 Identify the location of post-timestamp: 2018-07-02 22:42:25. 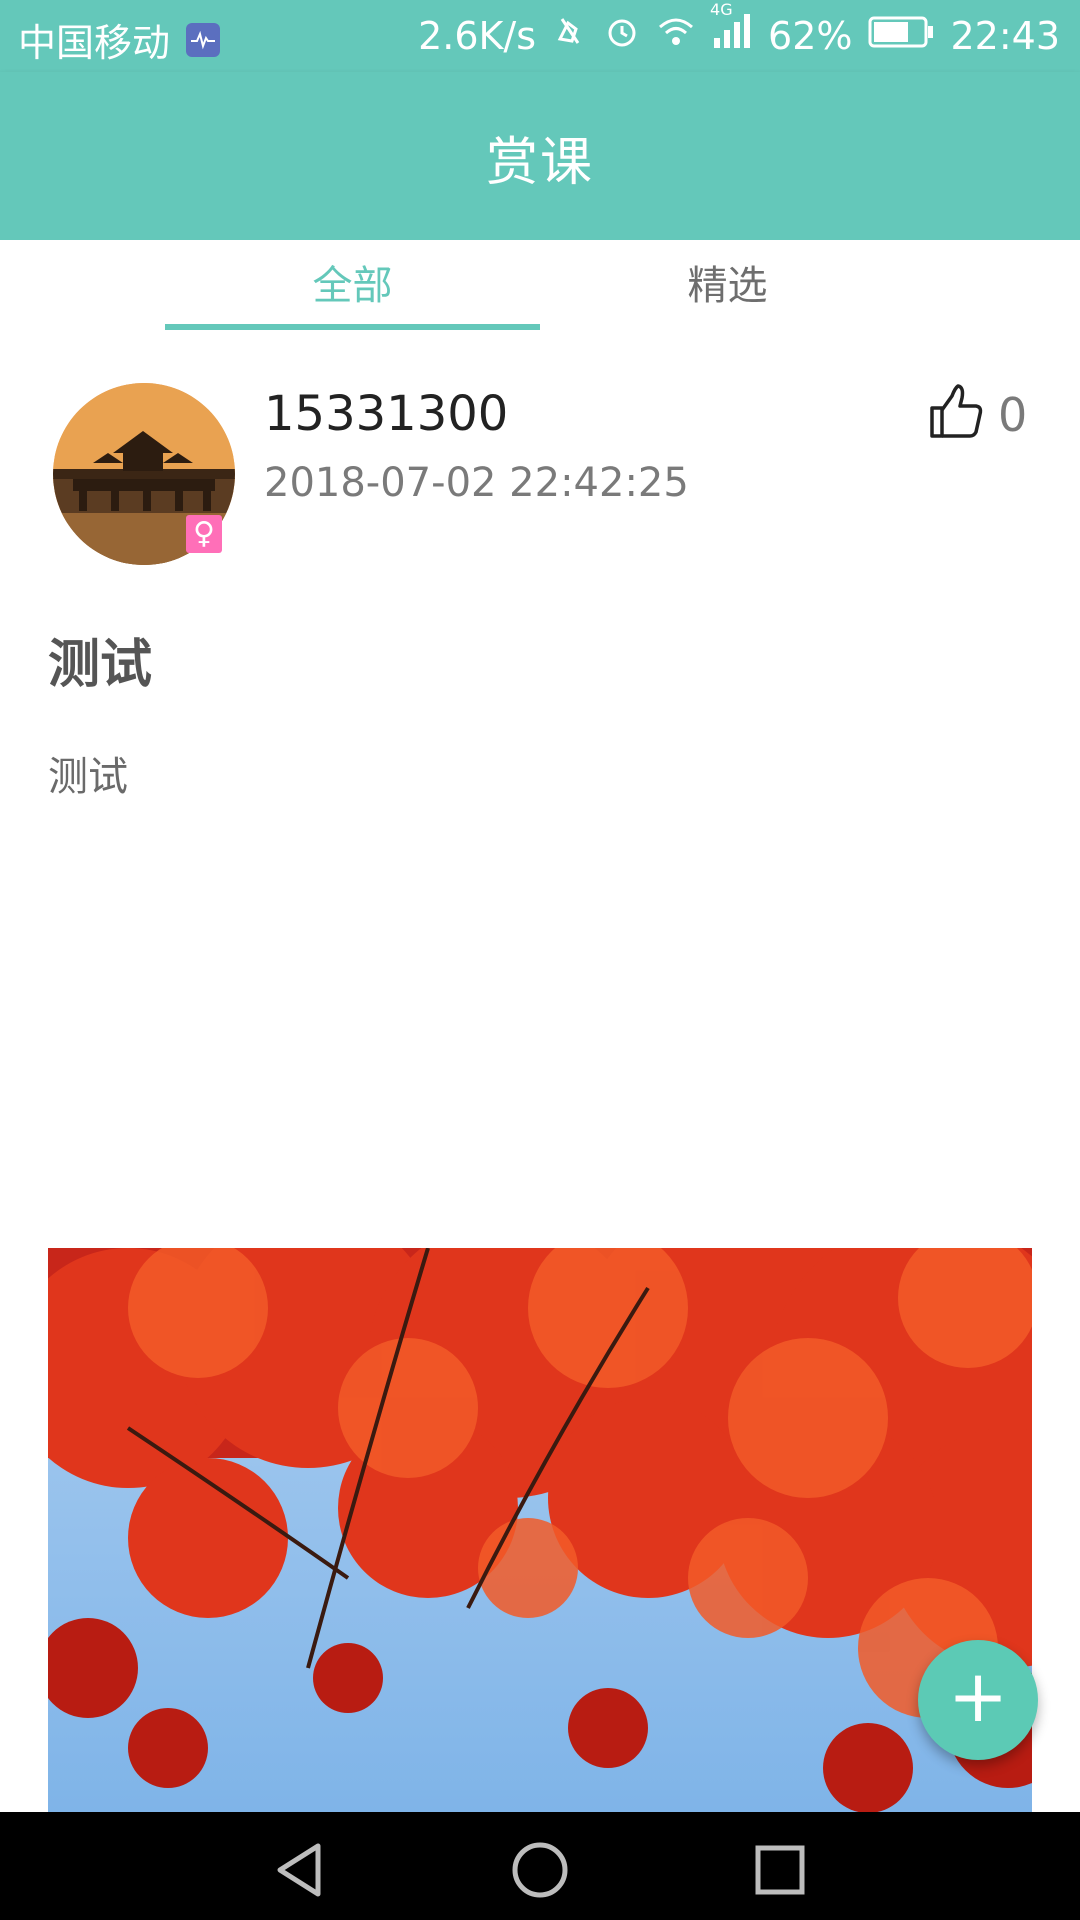
(476, 483).